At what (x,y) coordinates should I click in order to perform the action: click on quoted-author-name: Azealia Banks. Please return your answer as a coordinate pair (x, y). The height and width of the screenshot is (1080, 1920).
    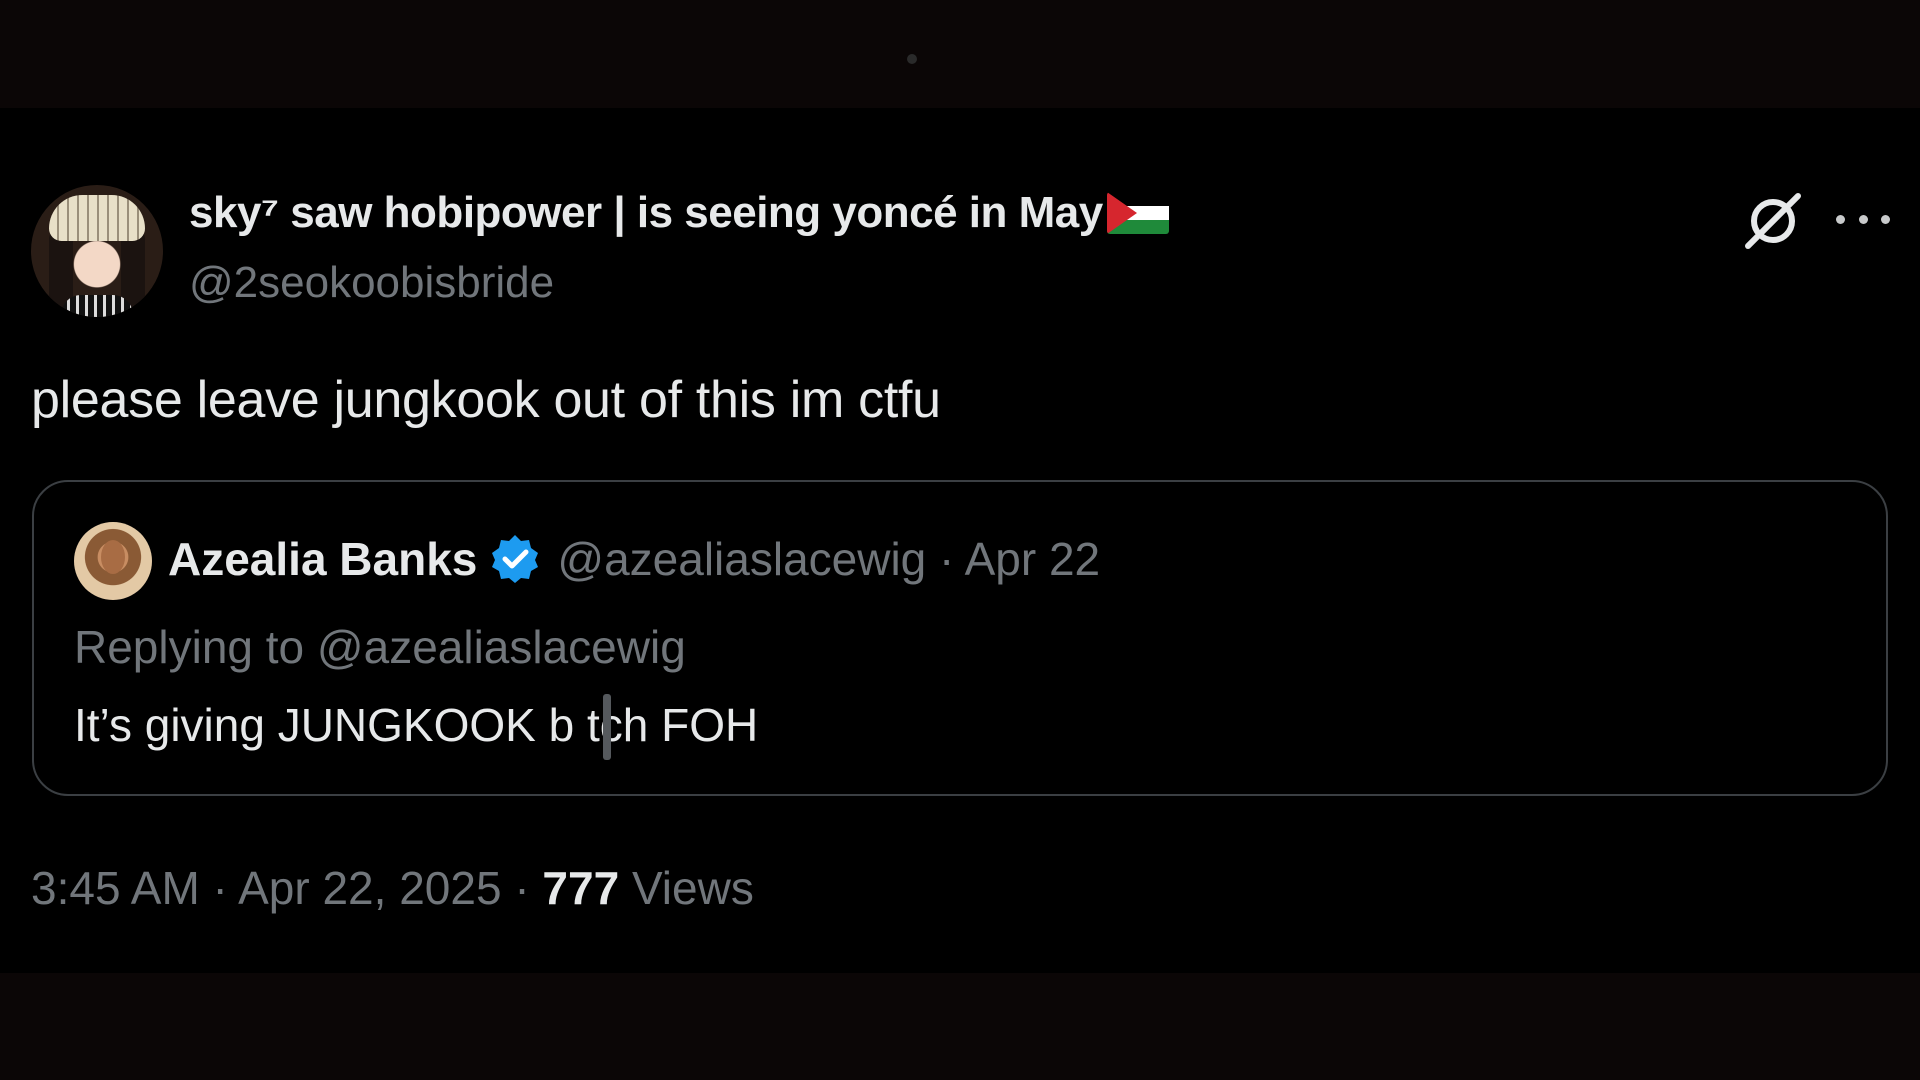
    Looking at the image, I should click on (322, 559).